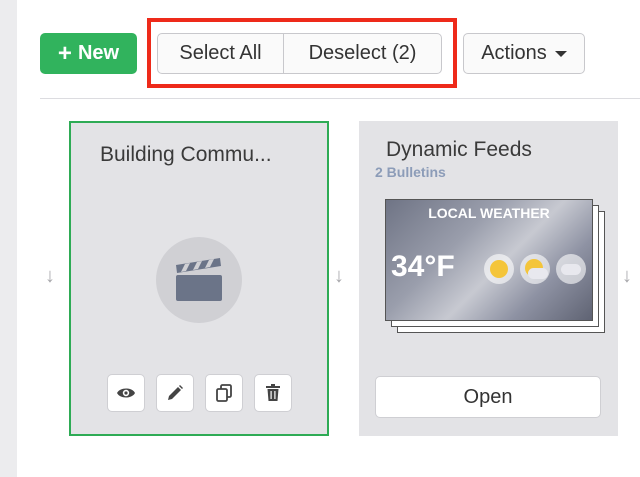 This screenshot has height=477, width=640. I want to click on copy-icon, so click(224, 393).